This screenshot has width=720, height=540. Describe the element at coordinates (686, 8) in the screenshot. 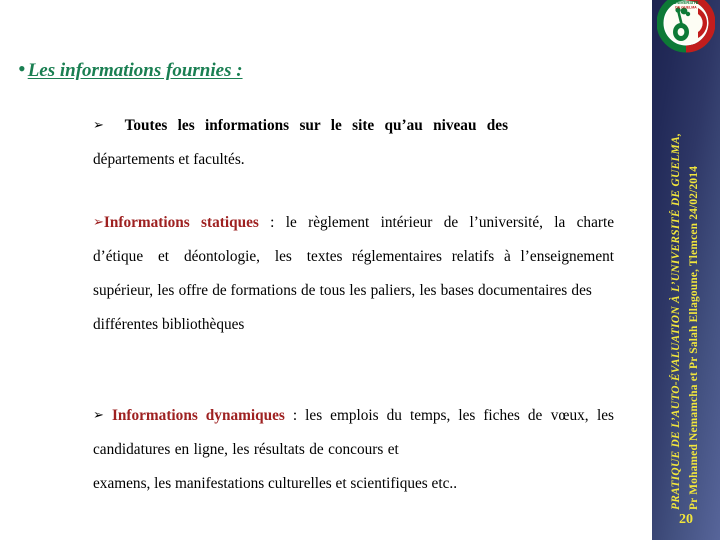

I see `svg-text: DE GUELMA` at that location.